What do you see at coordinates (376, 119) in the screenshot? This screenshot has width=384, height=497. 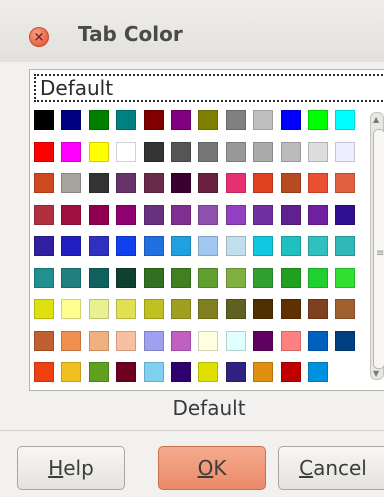 I see `scroll-up-icon: ▲` at bounding box center [376, 119].